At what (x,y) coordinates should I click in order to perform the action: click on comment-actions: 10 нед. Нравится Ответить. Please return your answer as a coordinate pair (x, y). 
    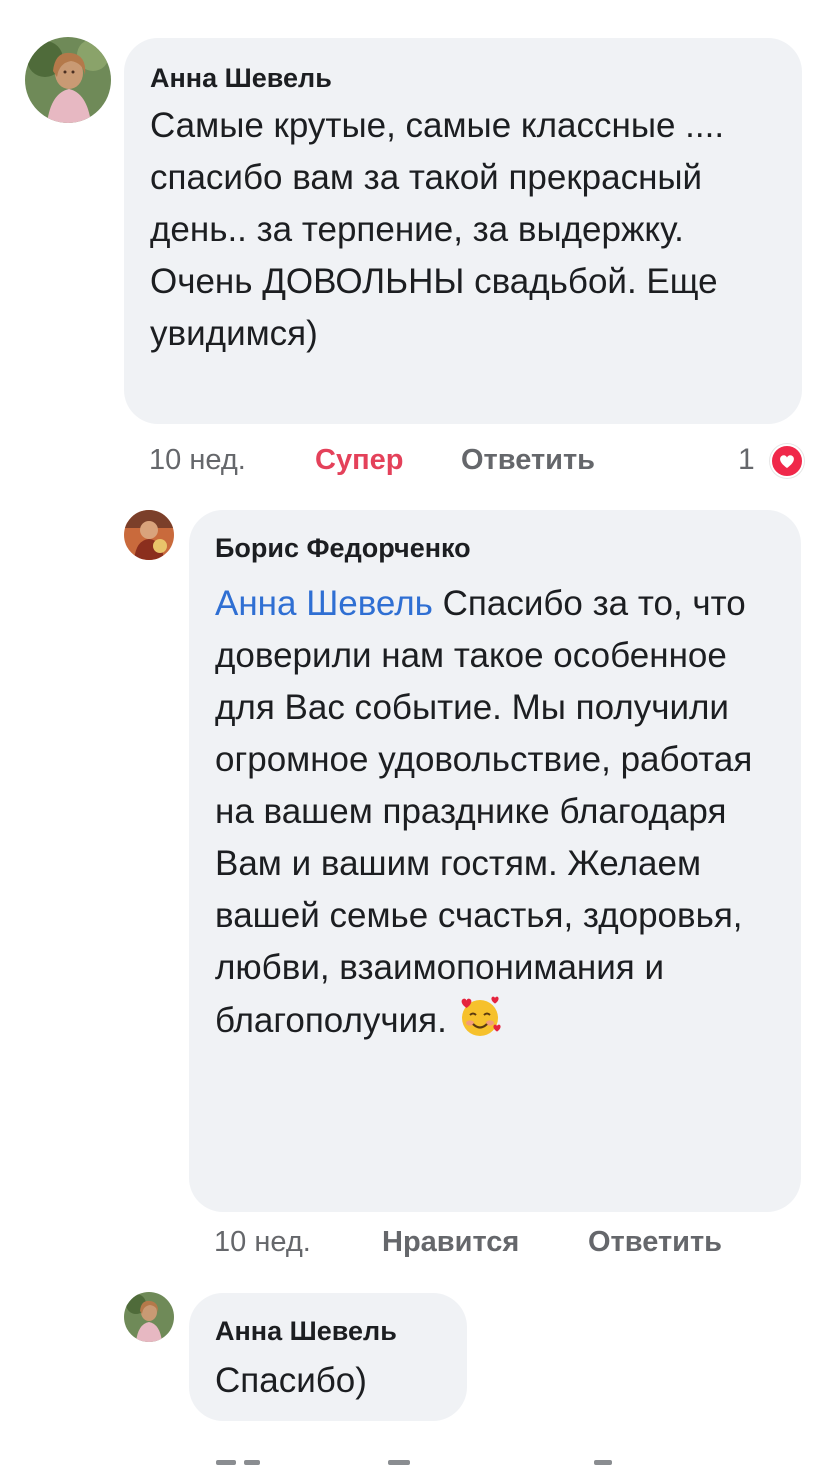
    Looking at the image, I should click on (494, 1244).